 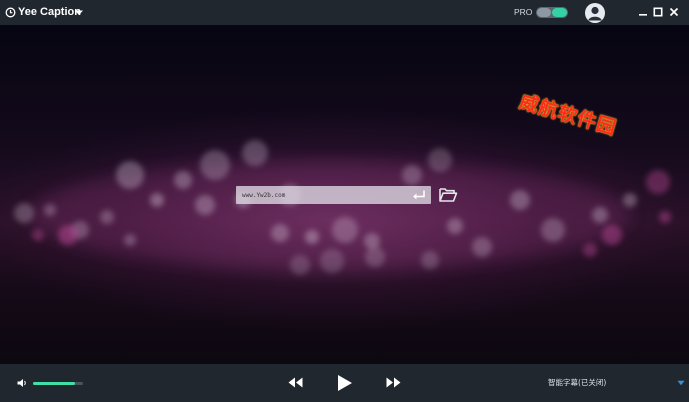 I want to click on play-icon, so click(x=344, y=383).